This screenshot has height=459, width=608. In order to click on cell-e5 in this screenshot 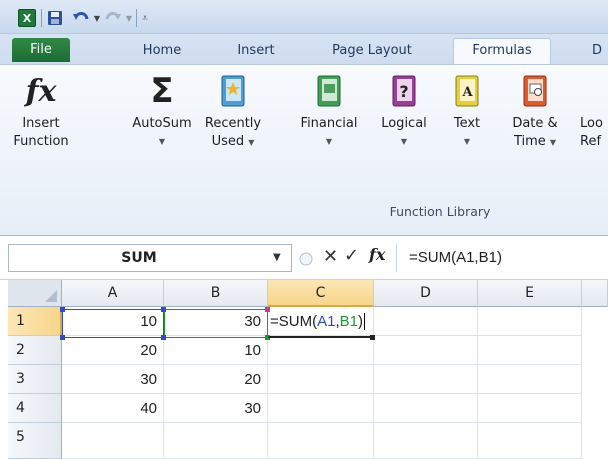, I will do `click(530, 441)`.